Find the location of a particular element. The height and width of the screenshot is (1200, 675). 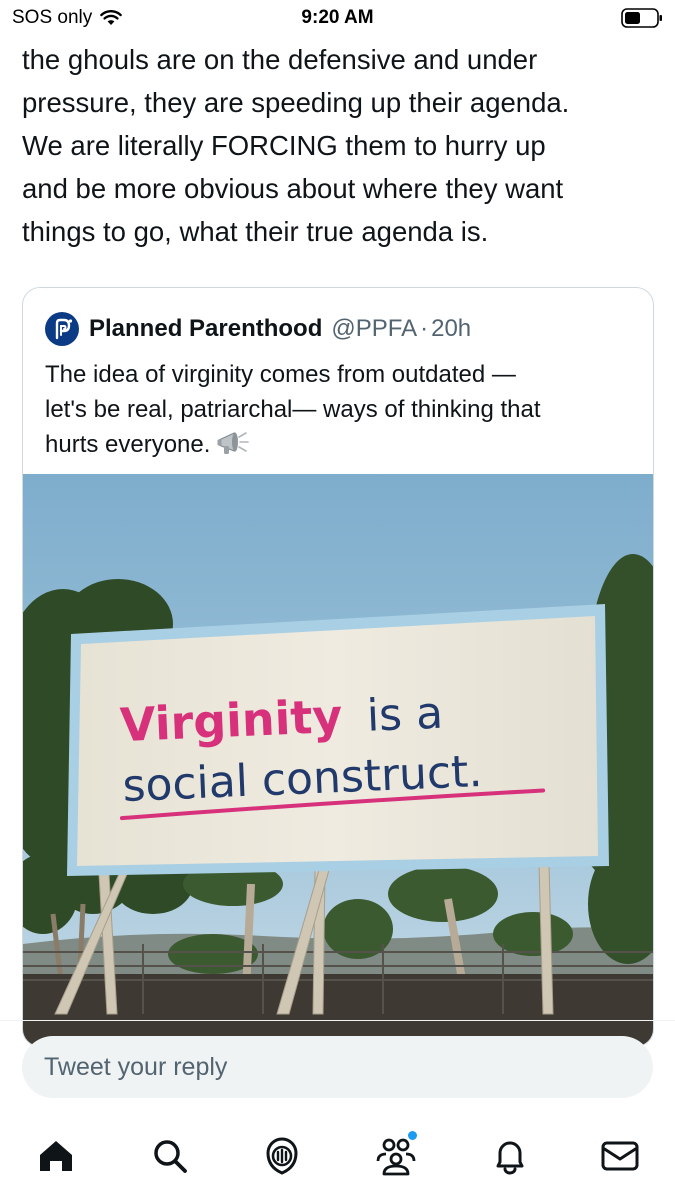

status-bar: SOS only 9:20 AM is located at coordinates (337, 19).